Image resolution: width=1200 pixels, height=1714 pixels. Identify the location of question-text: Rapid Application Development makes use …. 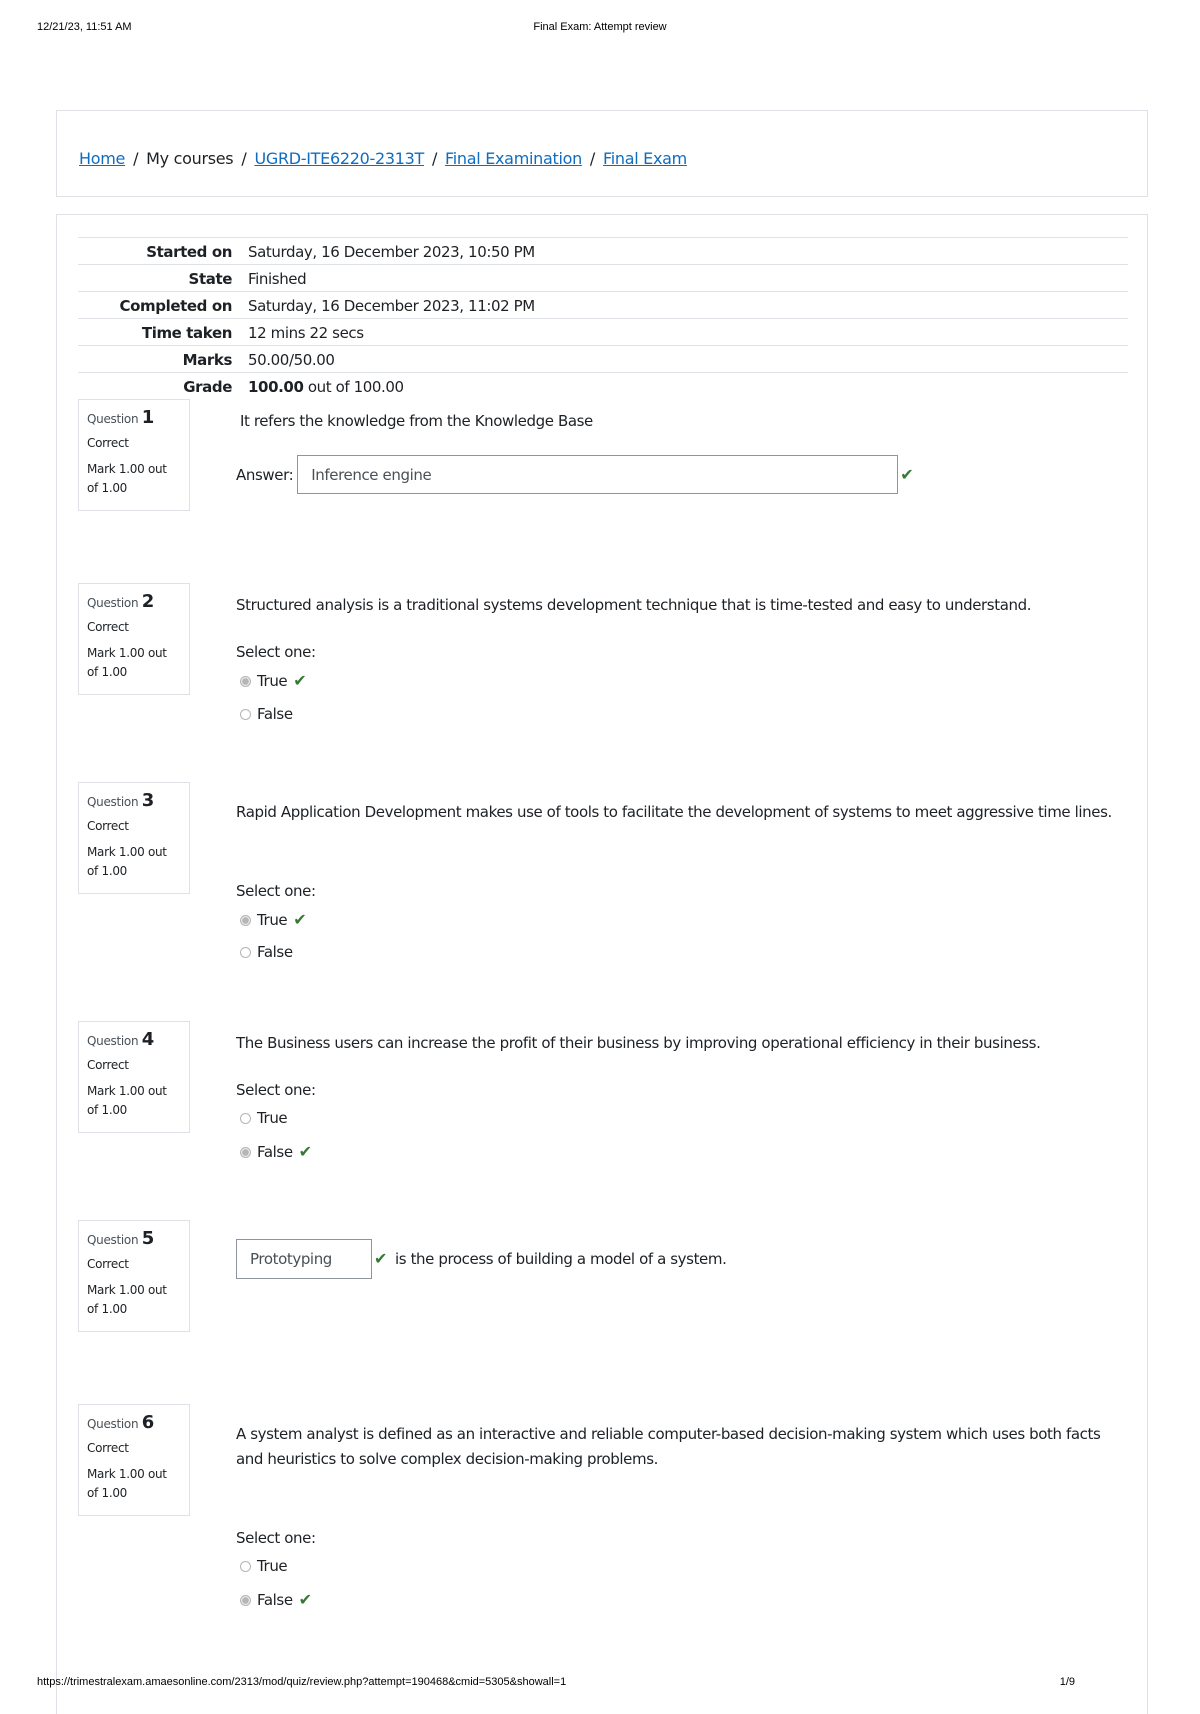
(674, 812).